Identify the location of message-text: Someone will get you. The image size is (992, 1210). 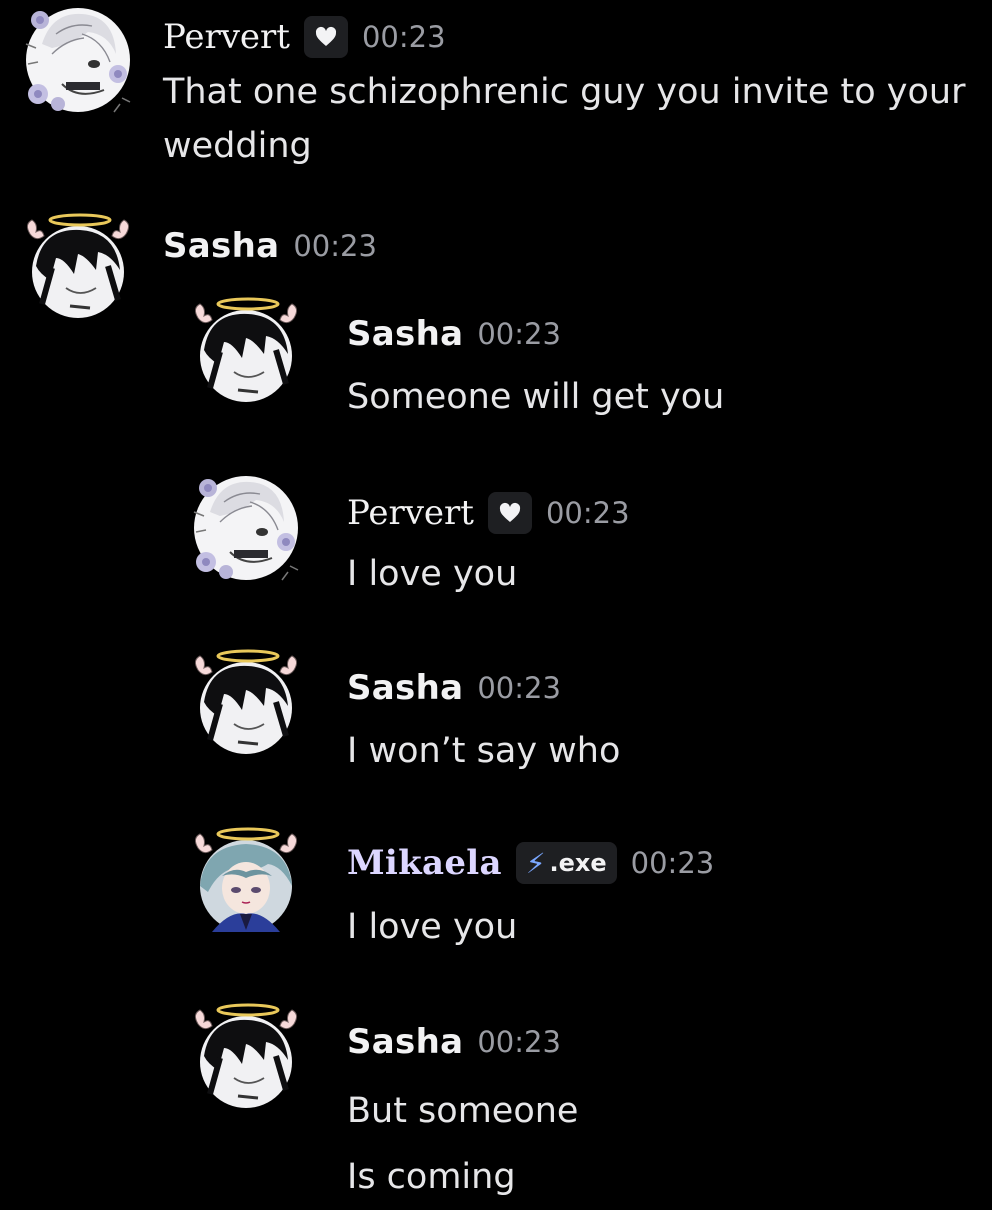
(535, 397).